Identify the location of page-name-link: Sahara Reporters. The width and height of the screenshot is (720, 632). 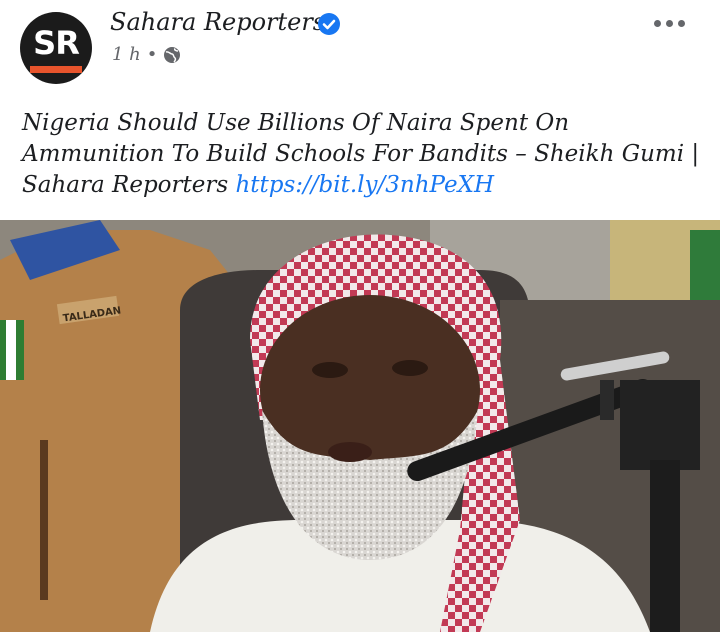
(217, 22).